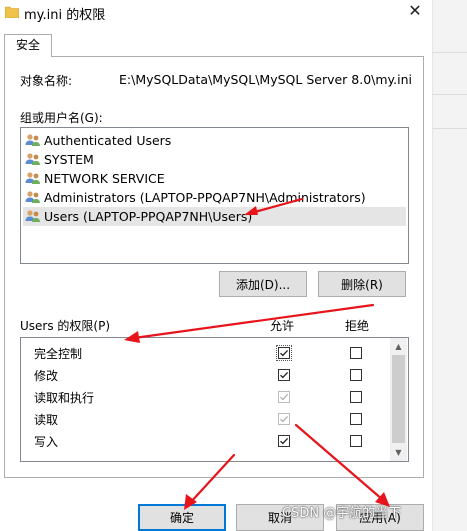 The height and width of the screenshot is (531, 467). Describe the element at coordinates (342, 465) in the screenshot. I see `arrow-to-apply-button-icon` at that location.